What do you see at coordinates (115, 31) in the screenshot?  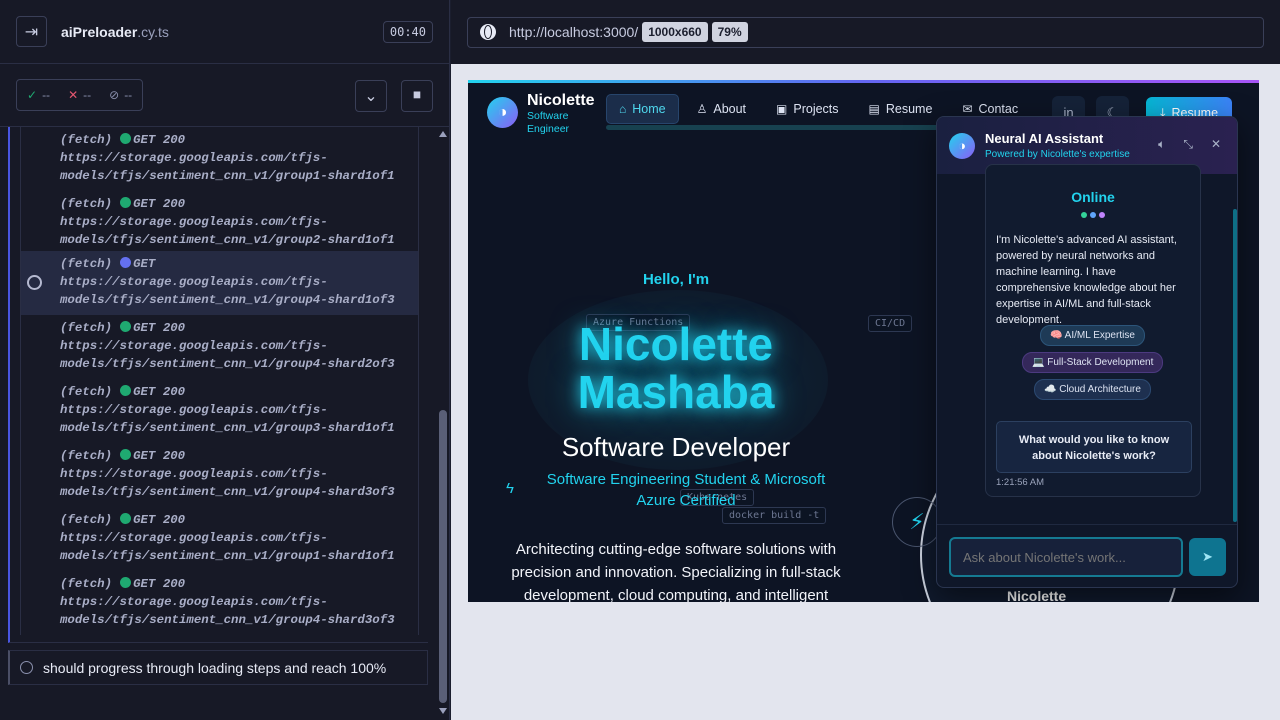 I see `spec-name: aiPreloader.cy.ts` at bounding box center [115, 31].